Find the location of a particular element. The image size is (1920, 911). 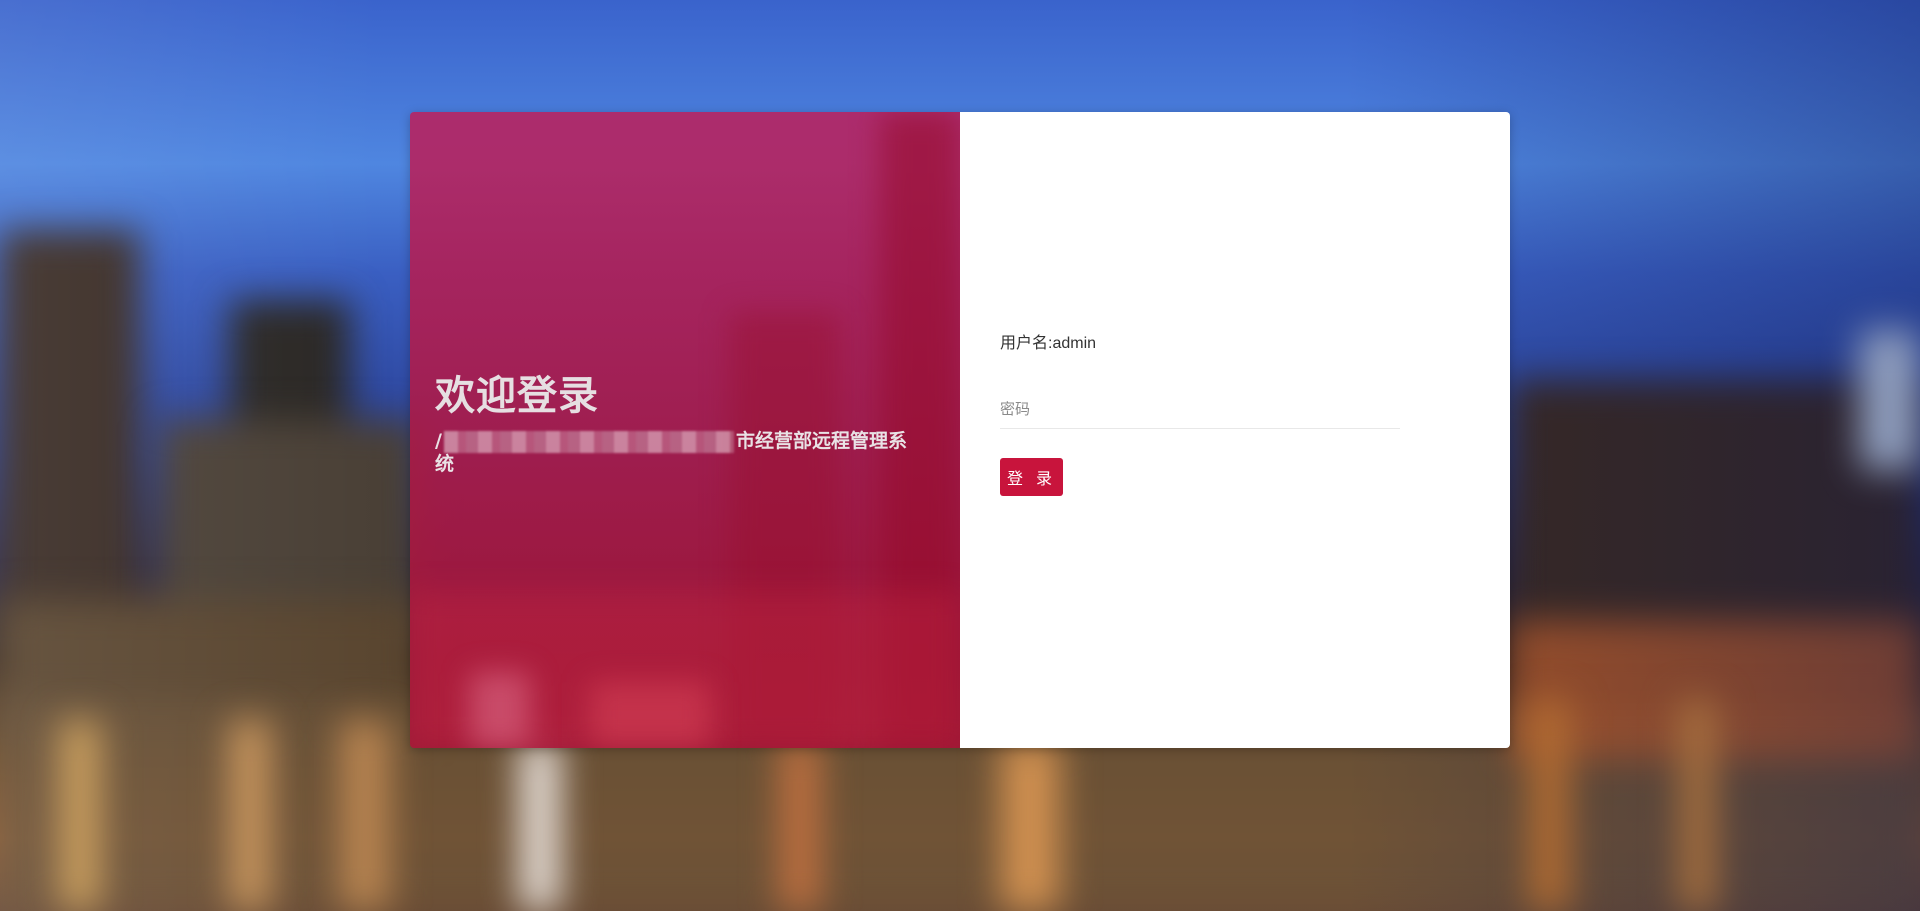

password-field-wrapper is located at coordinates (1200, 409).